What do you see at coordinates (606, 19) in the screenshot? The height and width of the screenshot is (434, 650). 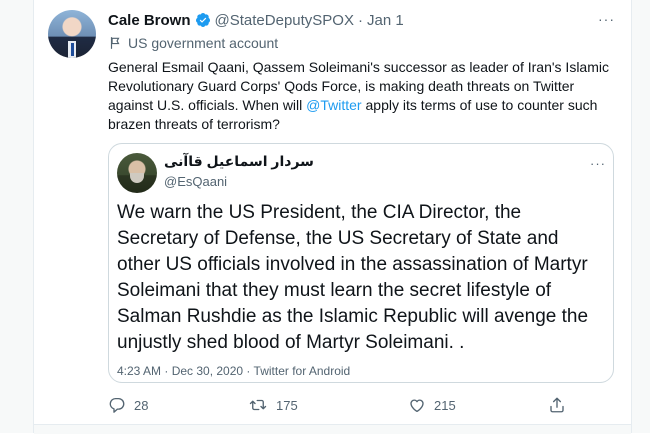 I see `more-options-icon: ···` at bounding box center [606, 19].